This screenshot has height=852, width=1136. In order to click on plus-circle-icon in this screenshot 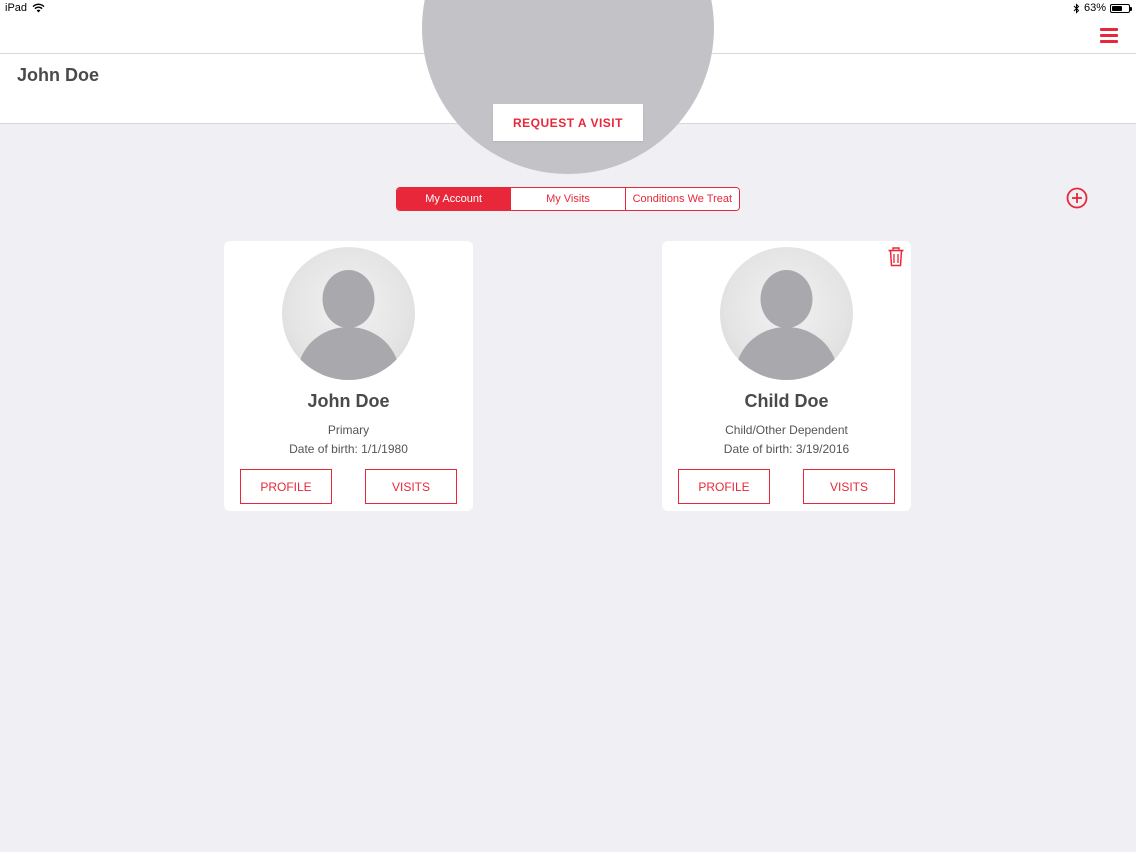, I will do `click(1077, 198)`.